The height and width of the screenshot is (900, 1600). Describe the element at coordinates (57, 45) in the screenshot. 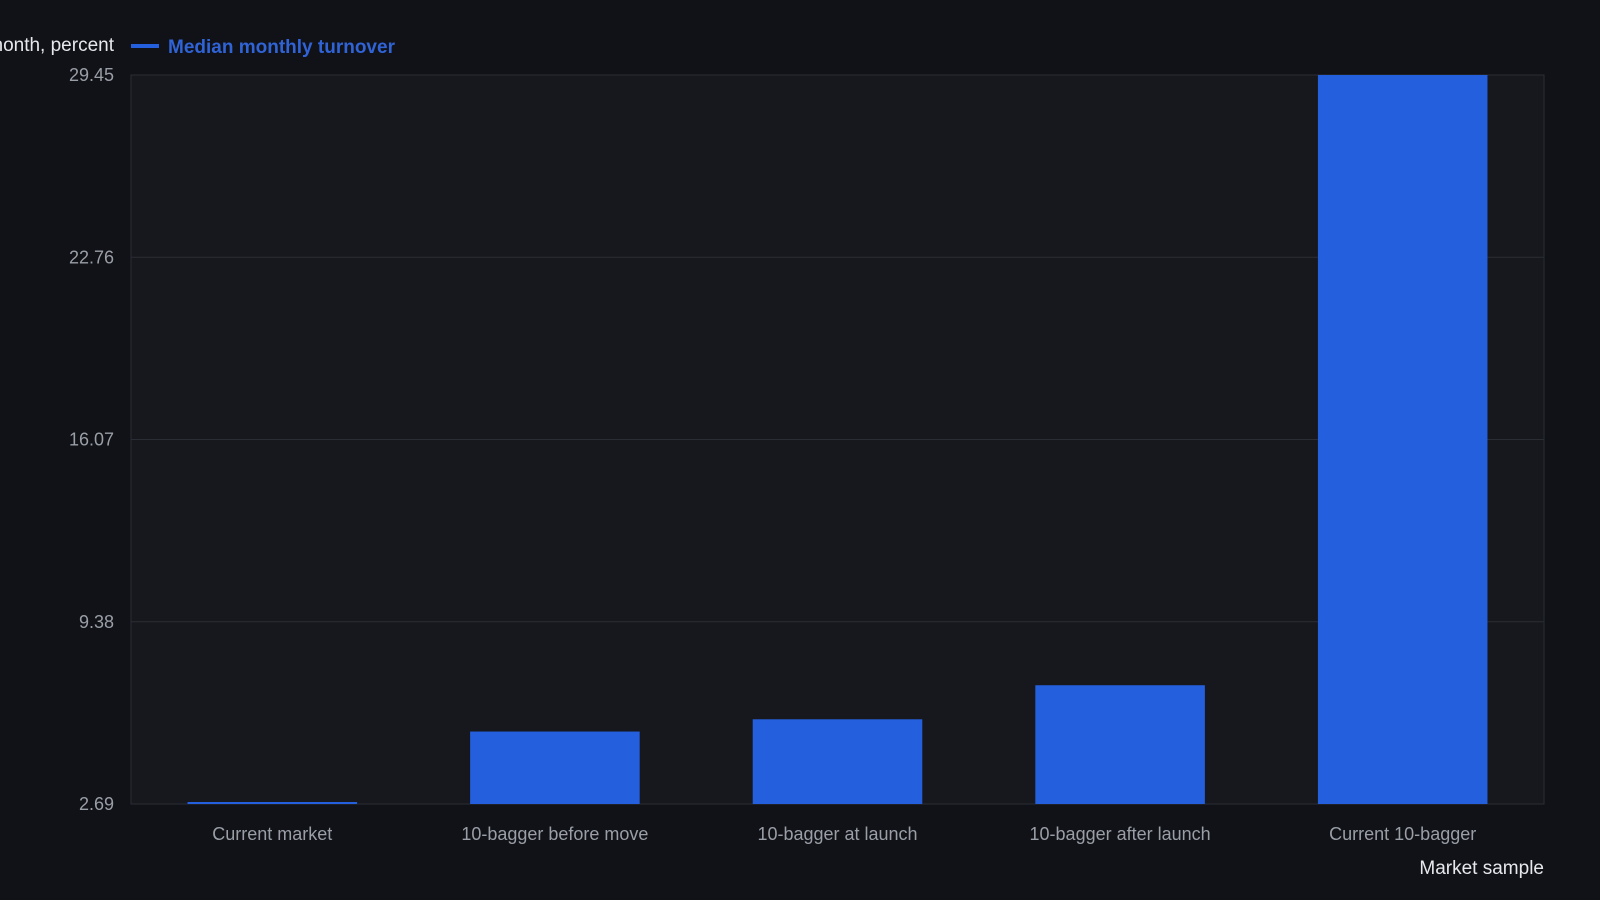

I see `y-axis-title: nonth, percent` at that location.